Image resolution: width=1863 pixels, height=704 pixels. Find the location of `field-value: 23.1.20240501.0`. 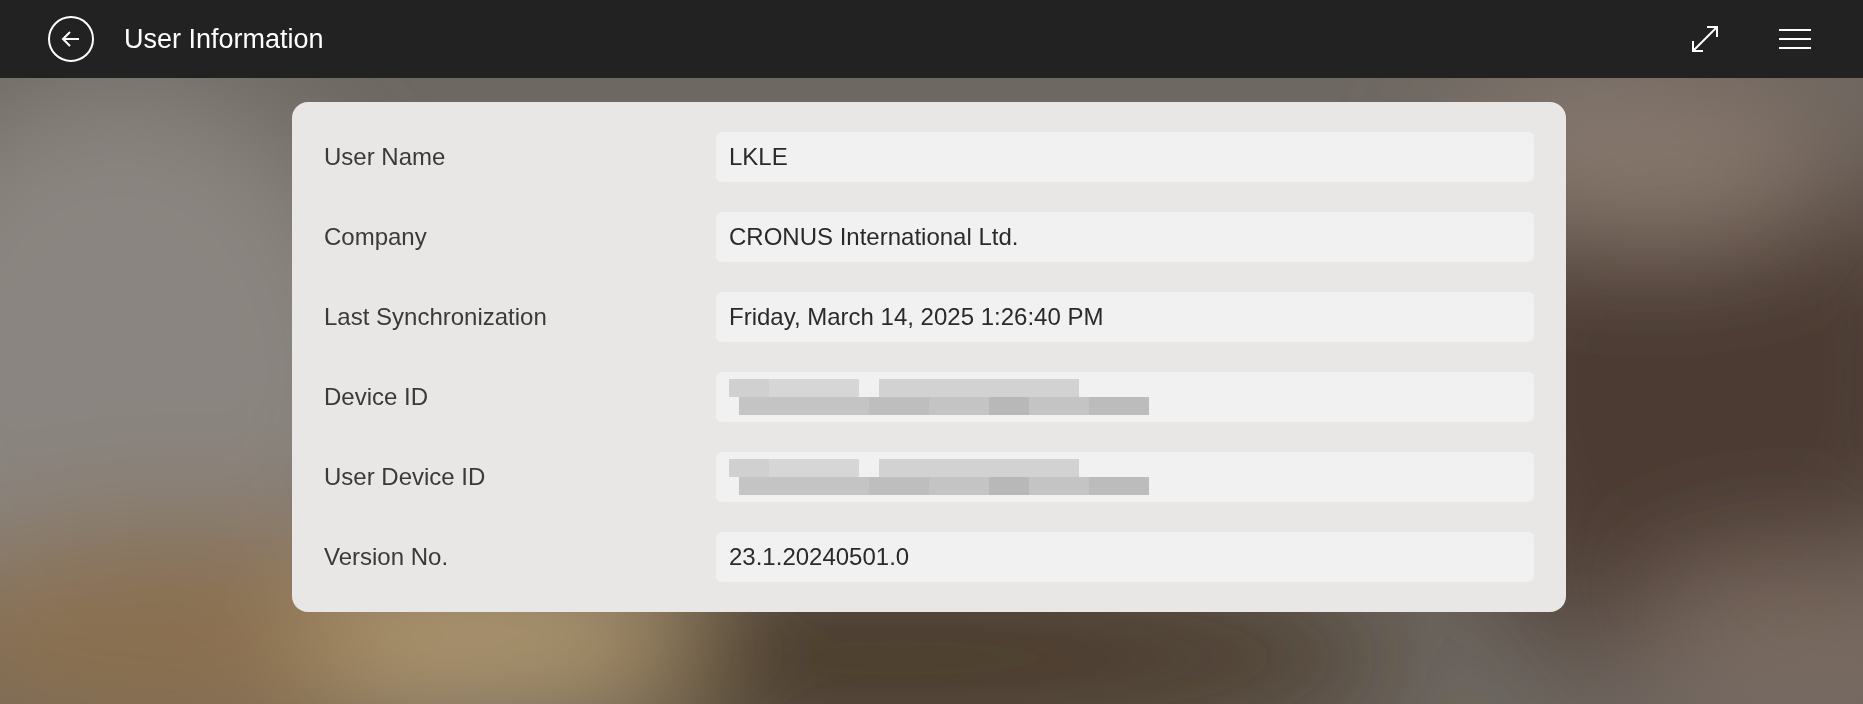

field-value: 23.1.20240501.0 is located at coordinates (1125, 557).